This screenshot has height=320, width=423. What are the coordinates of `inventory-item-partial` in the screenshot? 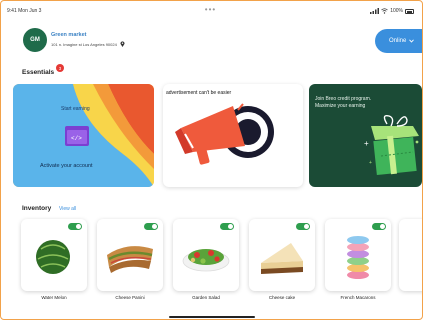 It's located at (410, 255).